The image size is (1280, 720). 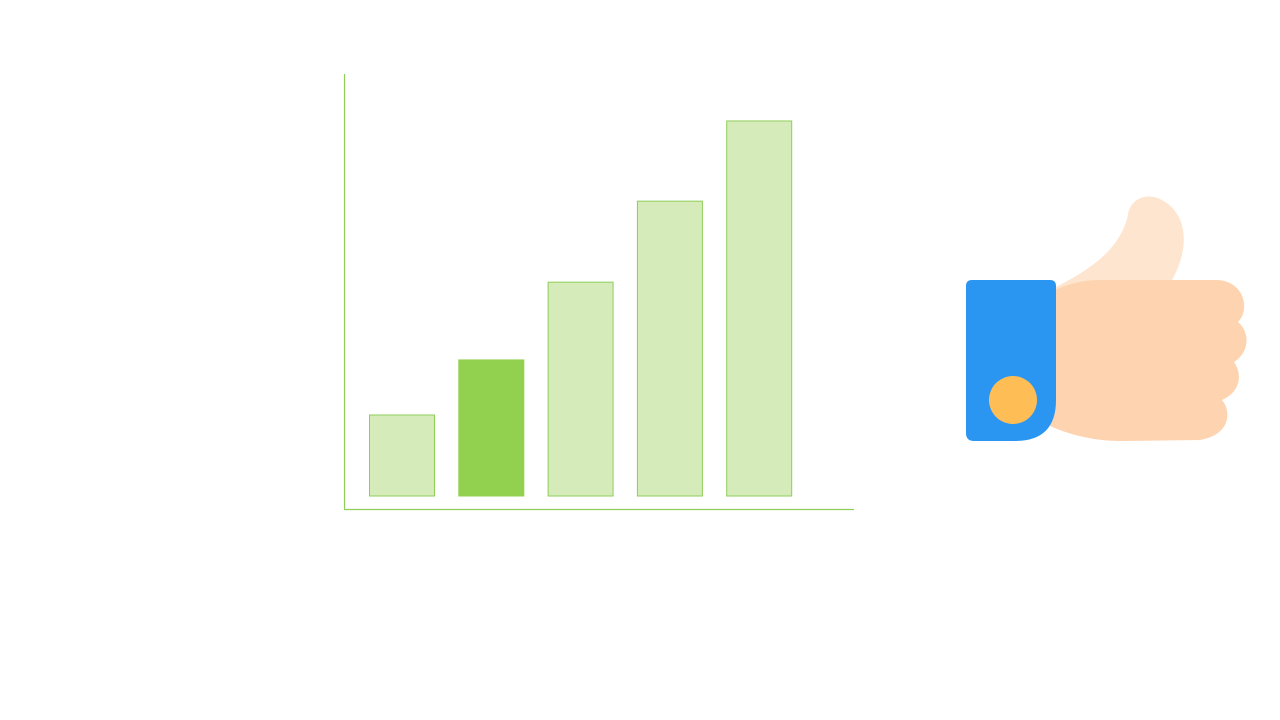 I want to click on thumbs-up-icon, so click(x=1106, y=318).